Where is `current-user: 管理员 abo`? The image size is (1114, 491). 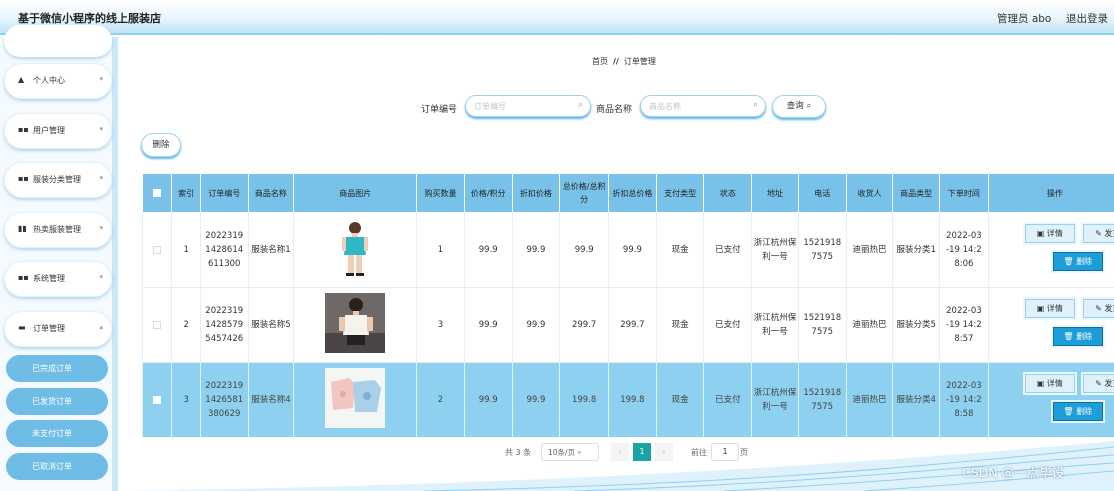
current-user: 管理员 abo is located at coordinates (1024, 19).